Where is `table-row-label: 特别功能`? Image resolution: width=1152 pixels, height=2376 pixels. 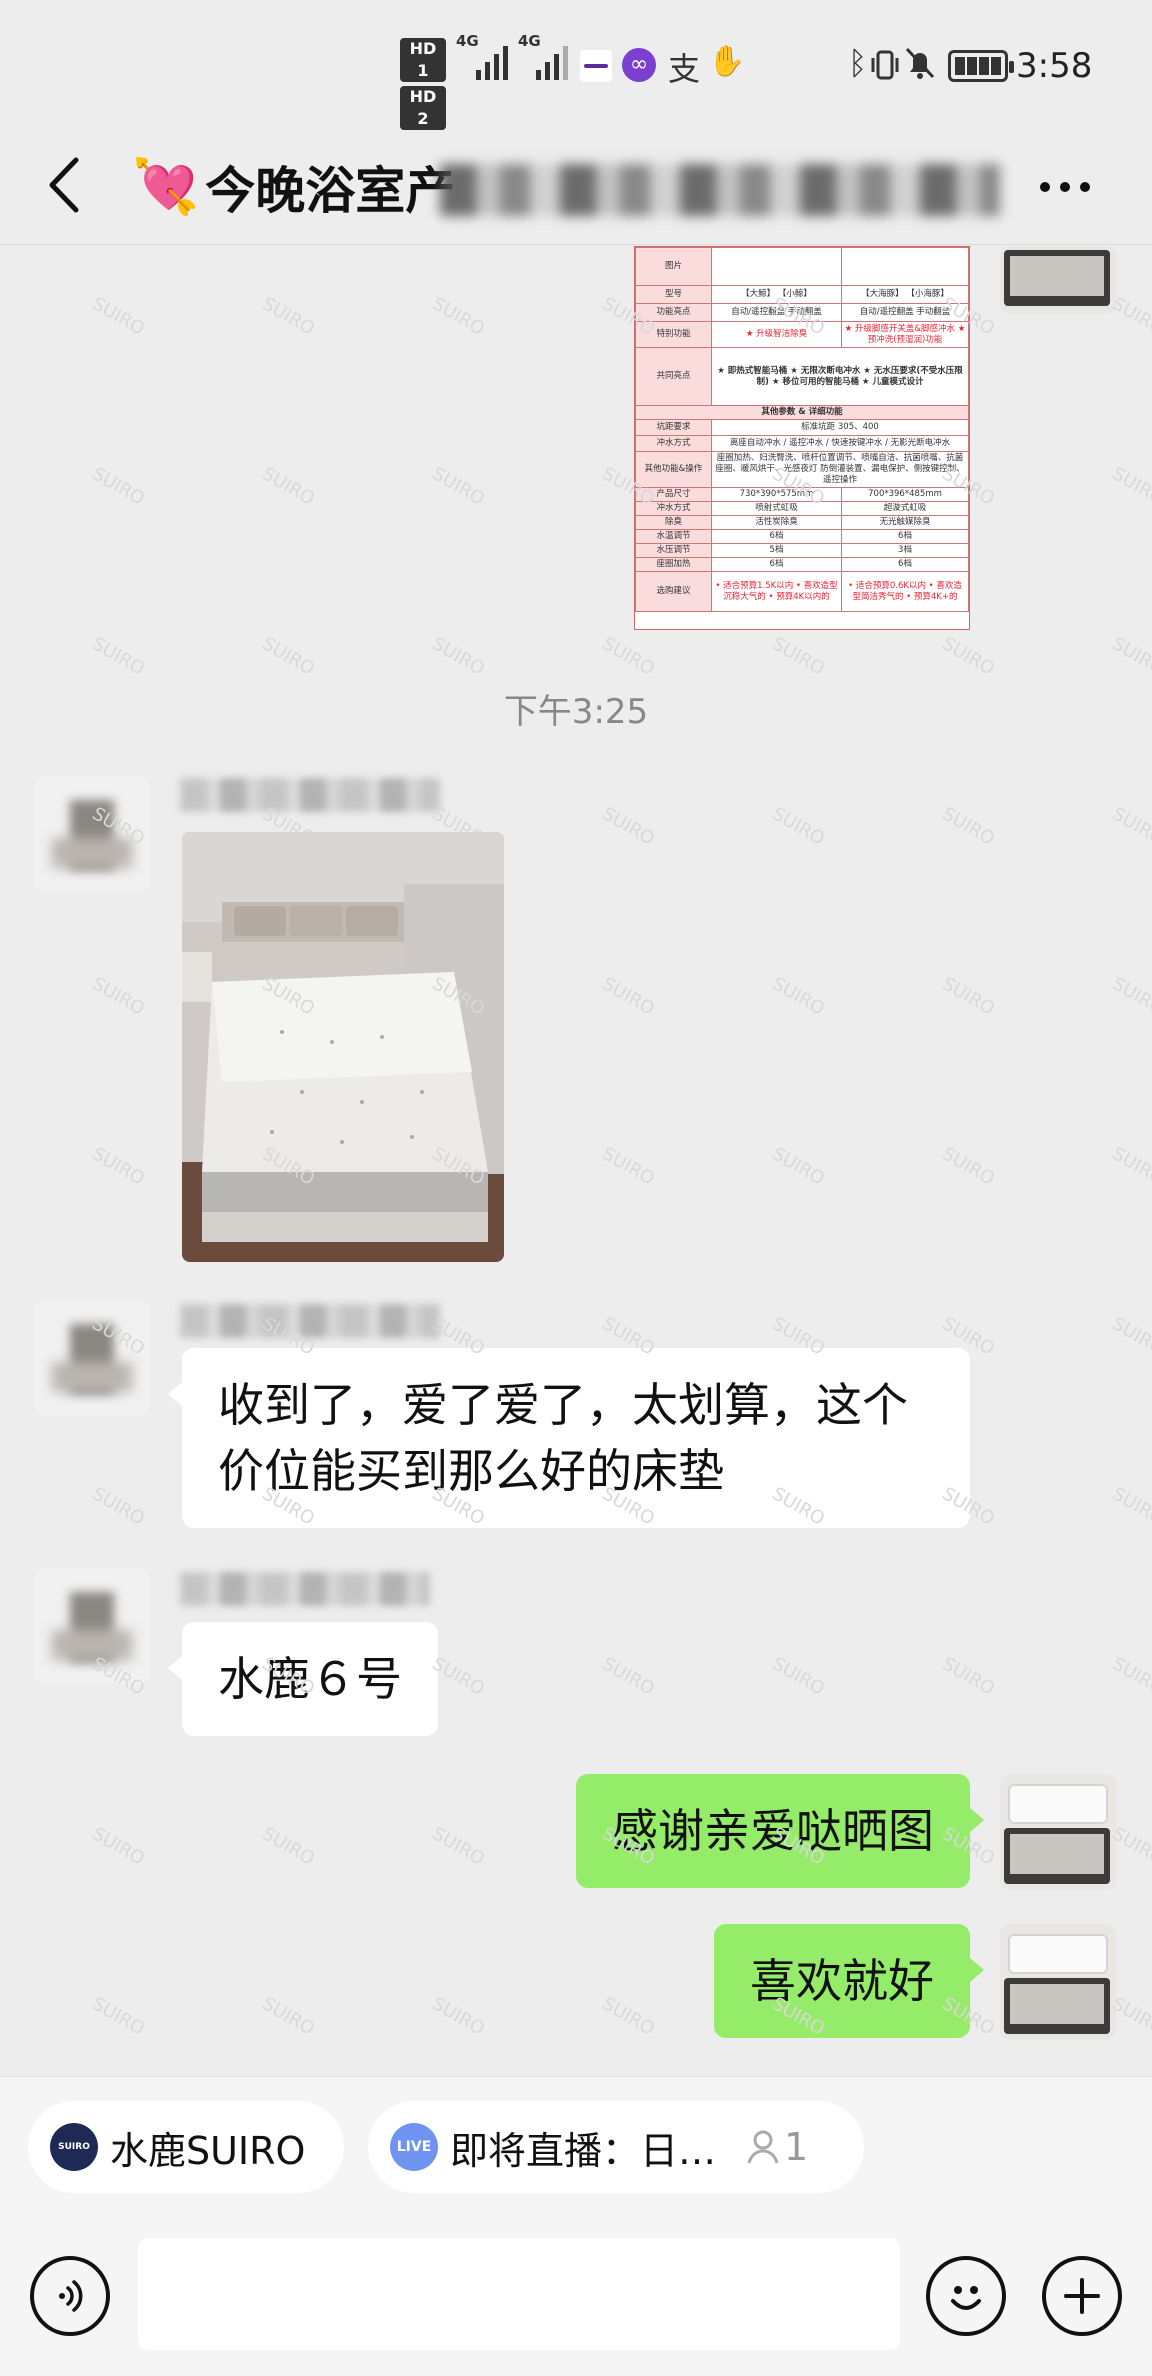
table-row-label: 特别功能 is located at coordinates (673, 334).